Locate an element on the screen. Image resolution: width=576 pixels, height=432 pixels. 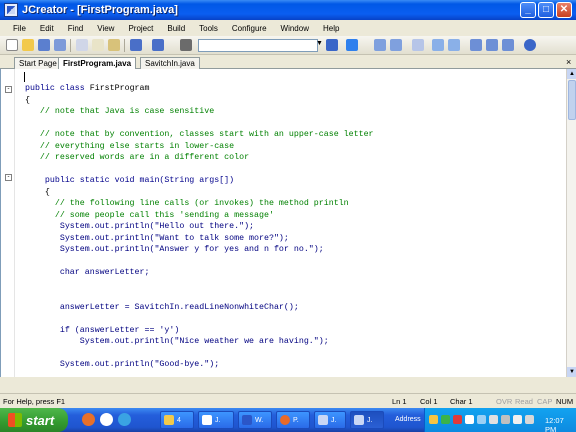
start-button: start is located at coordinates (34, 420).